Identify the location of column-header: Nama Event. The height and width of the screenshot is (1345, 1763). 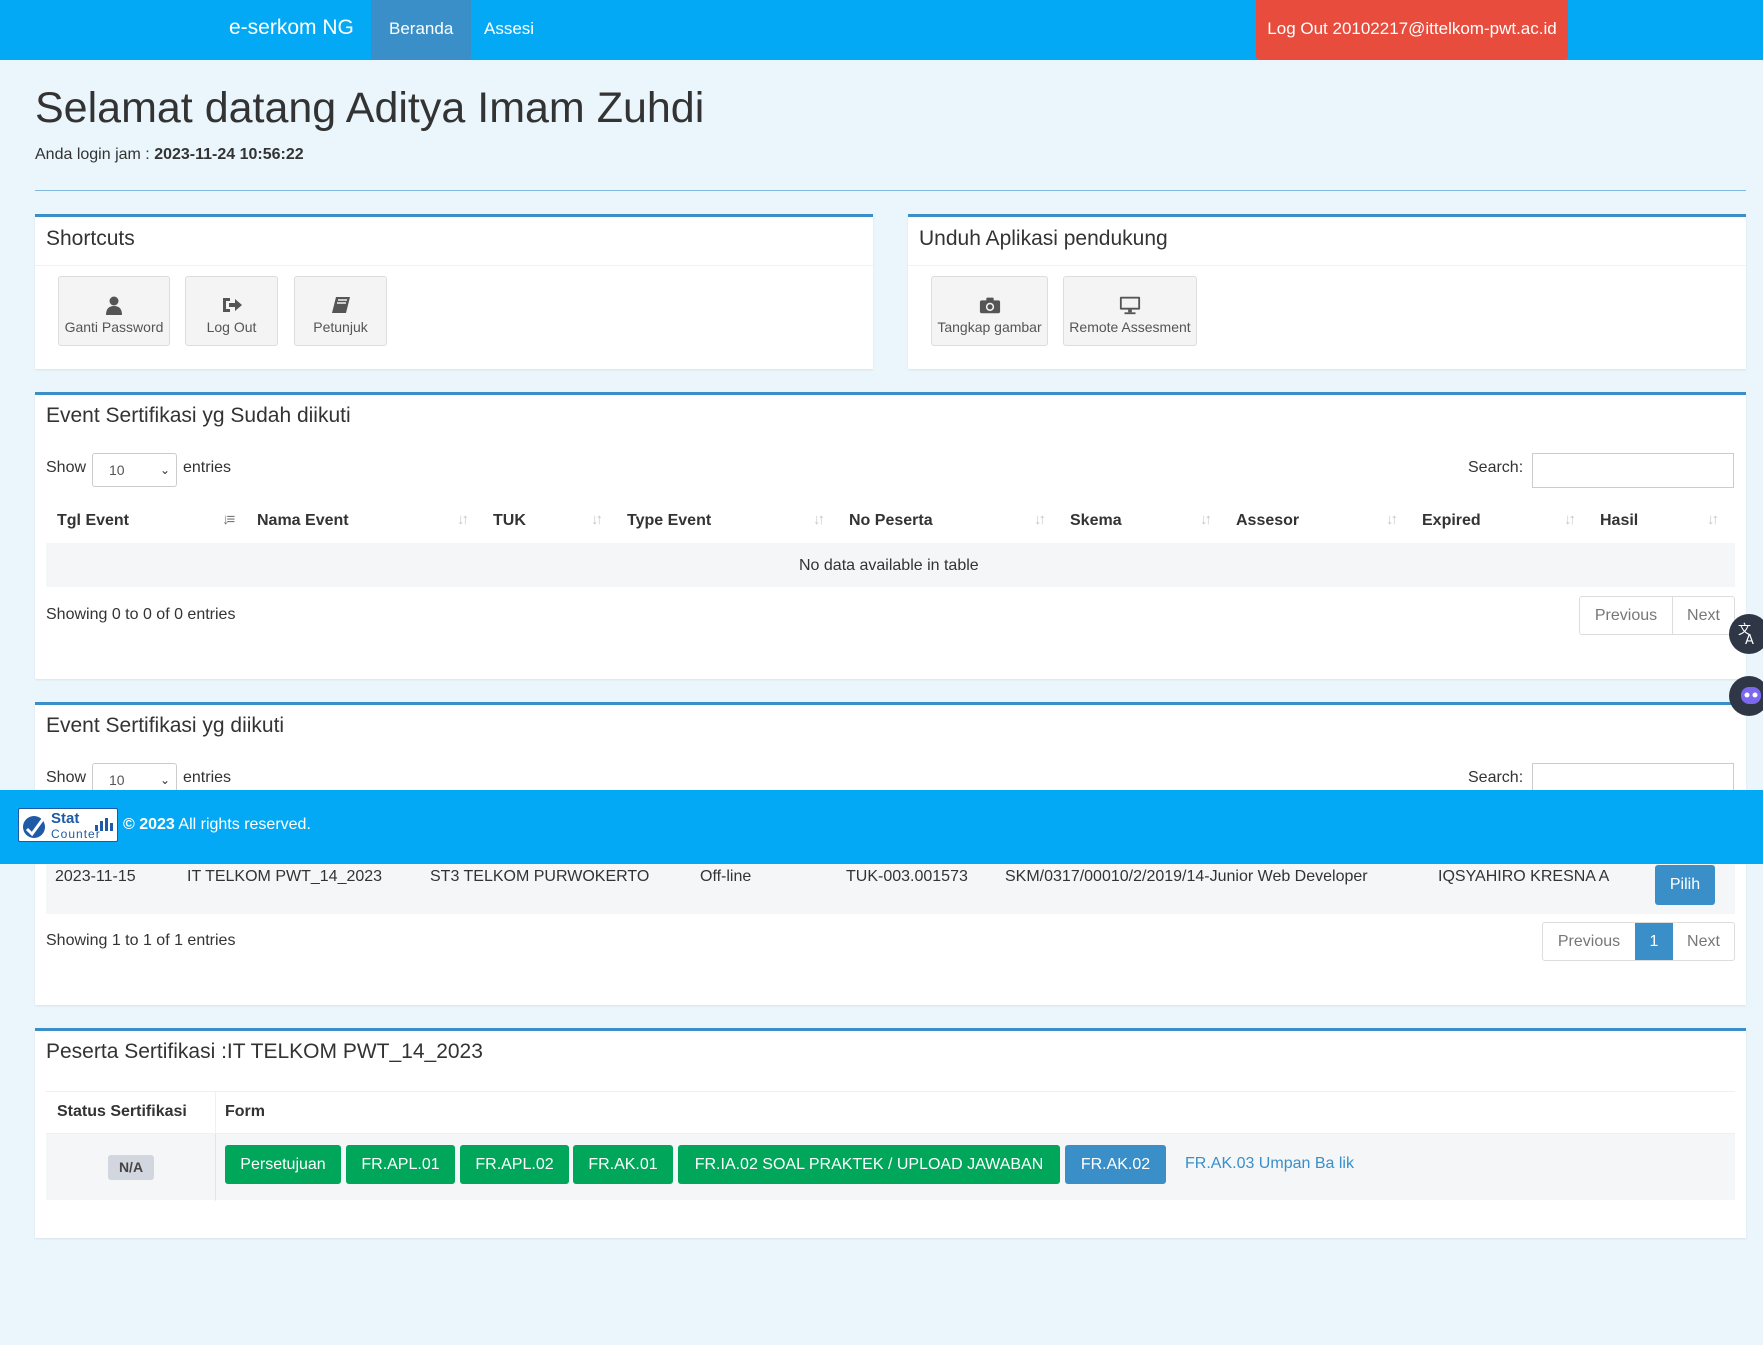
(303, 521).